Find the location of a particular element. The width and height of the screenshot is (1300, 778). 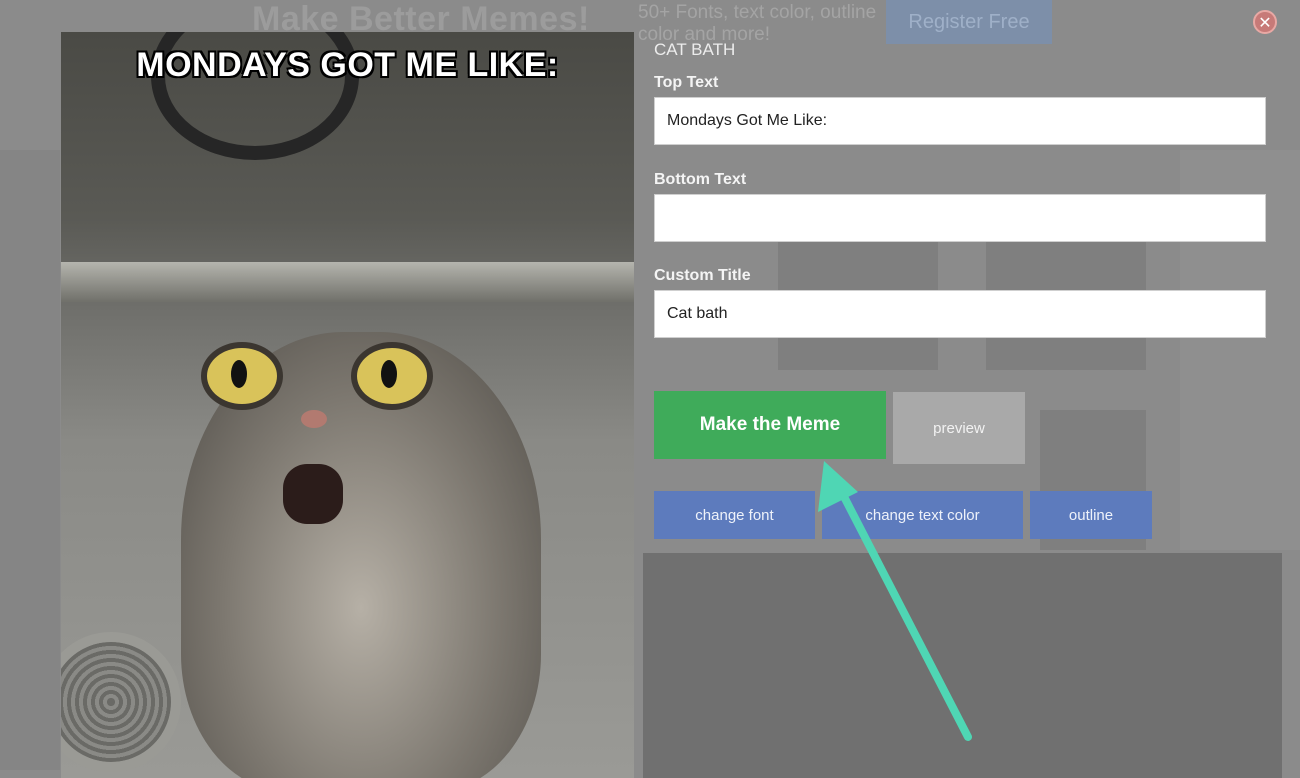

meme-top-caption: MONDAYS GOT ME LIKE: is located at coordinates (347, 65).